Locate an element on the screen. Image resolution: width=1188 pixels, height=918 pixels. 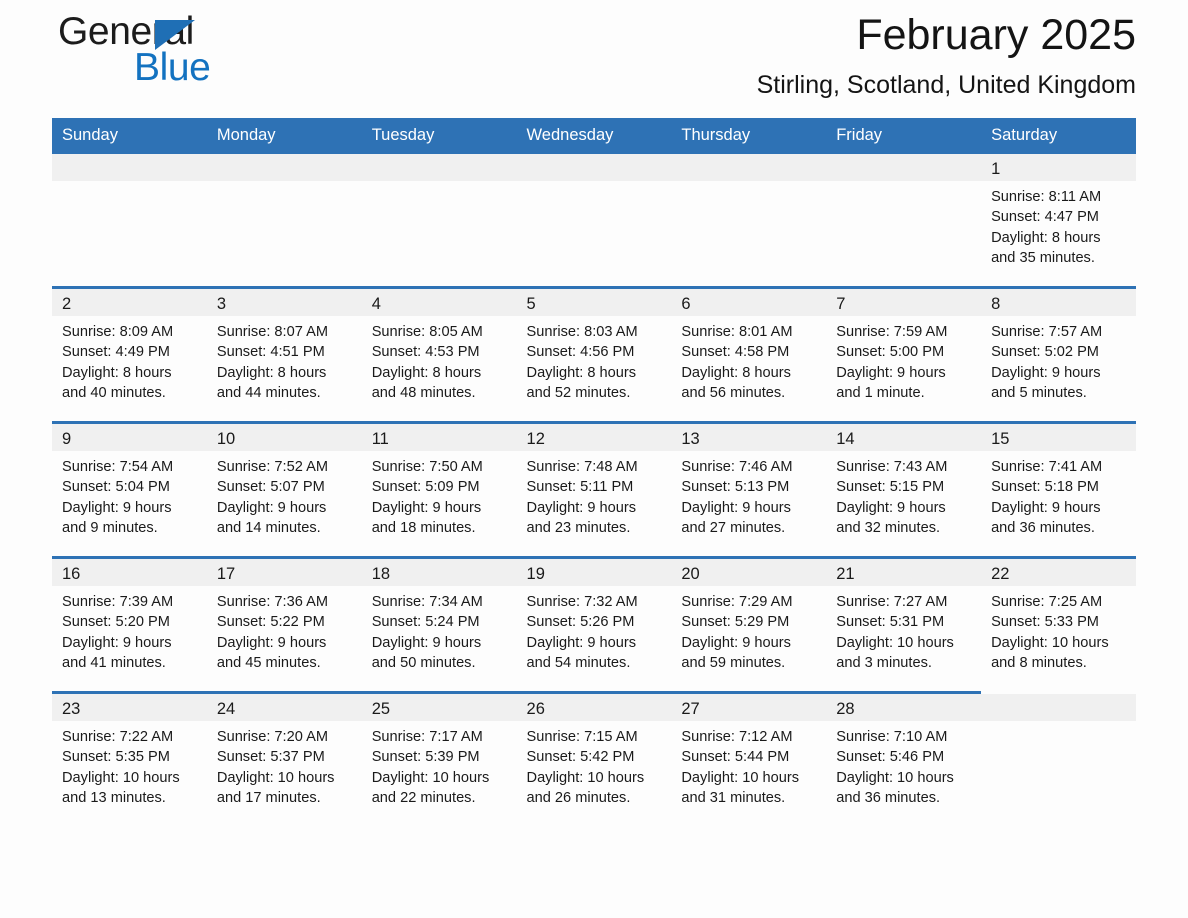
sunrise-text: Sunrise: 7:48 AM is located at coordinates (582, 467).